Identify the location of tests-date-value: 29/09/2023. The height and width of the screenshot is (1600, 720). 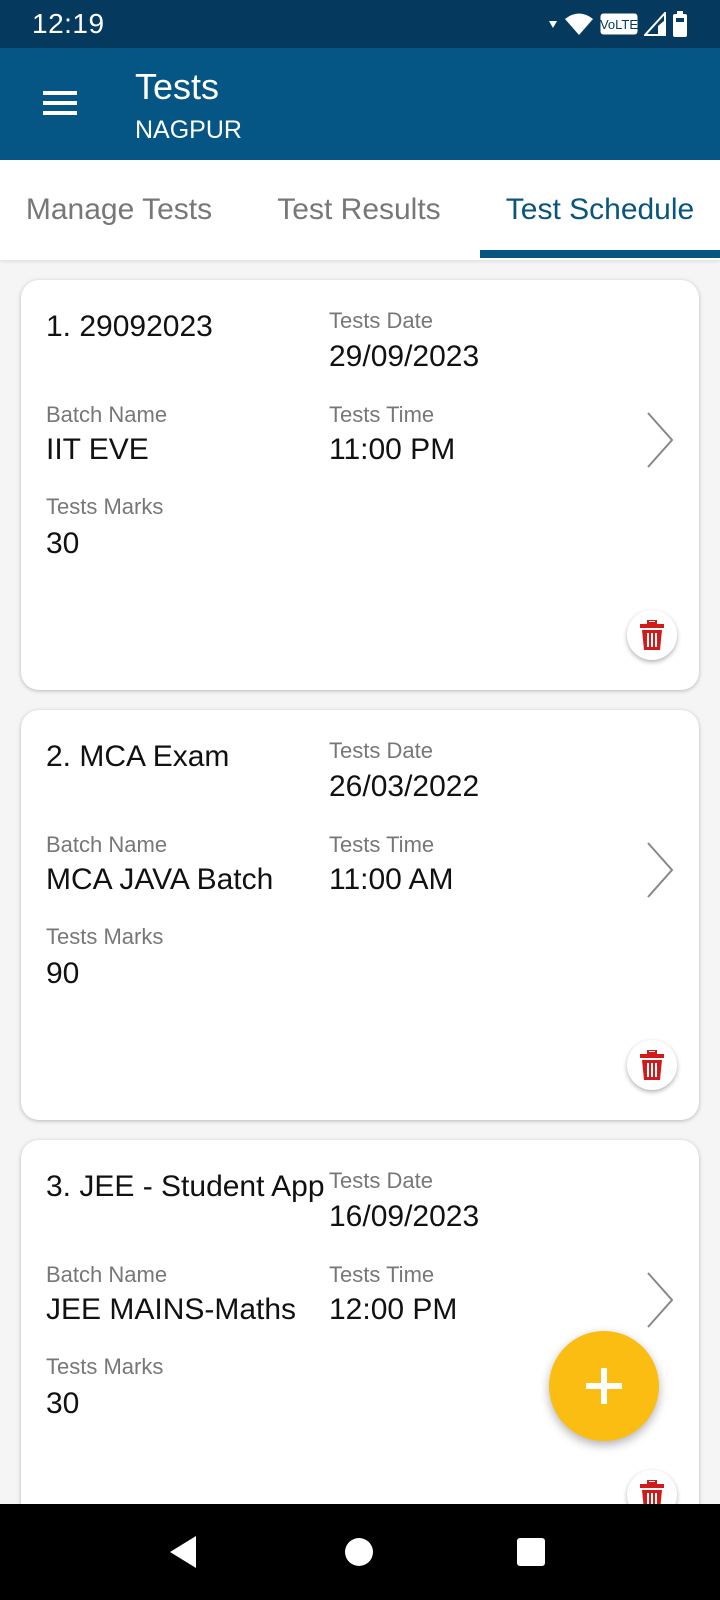
(404, 356).